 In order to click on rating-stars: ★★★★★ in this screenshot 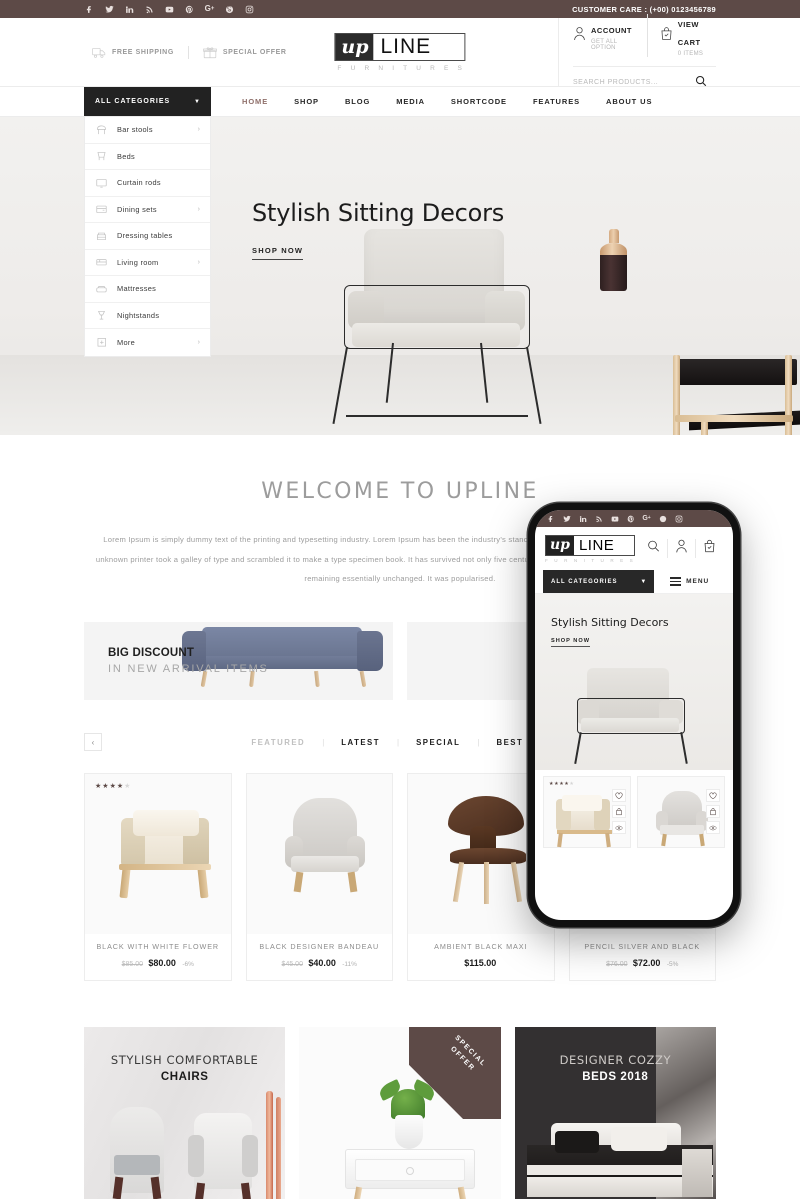, I will do `click(113, 787)`.